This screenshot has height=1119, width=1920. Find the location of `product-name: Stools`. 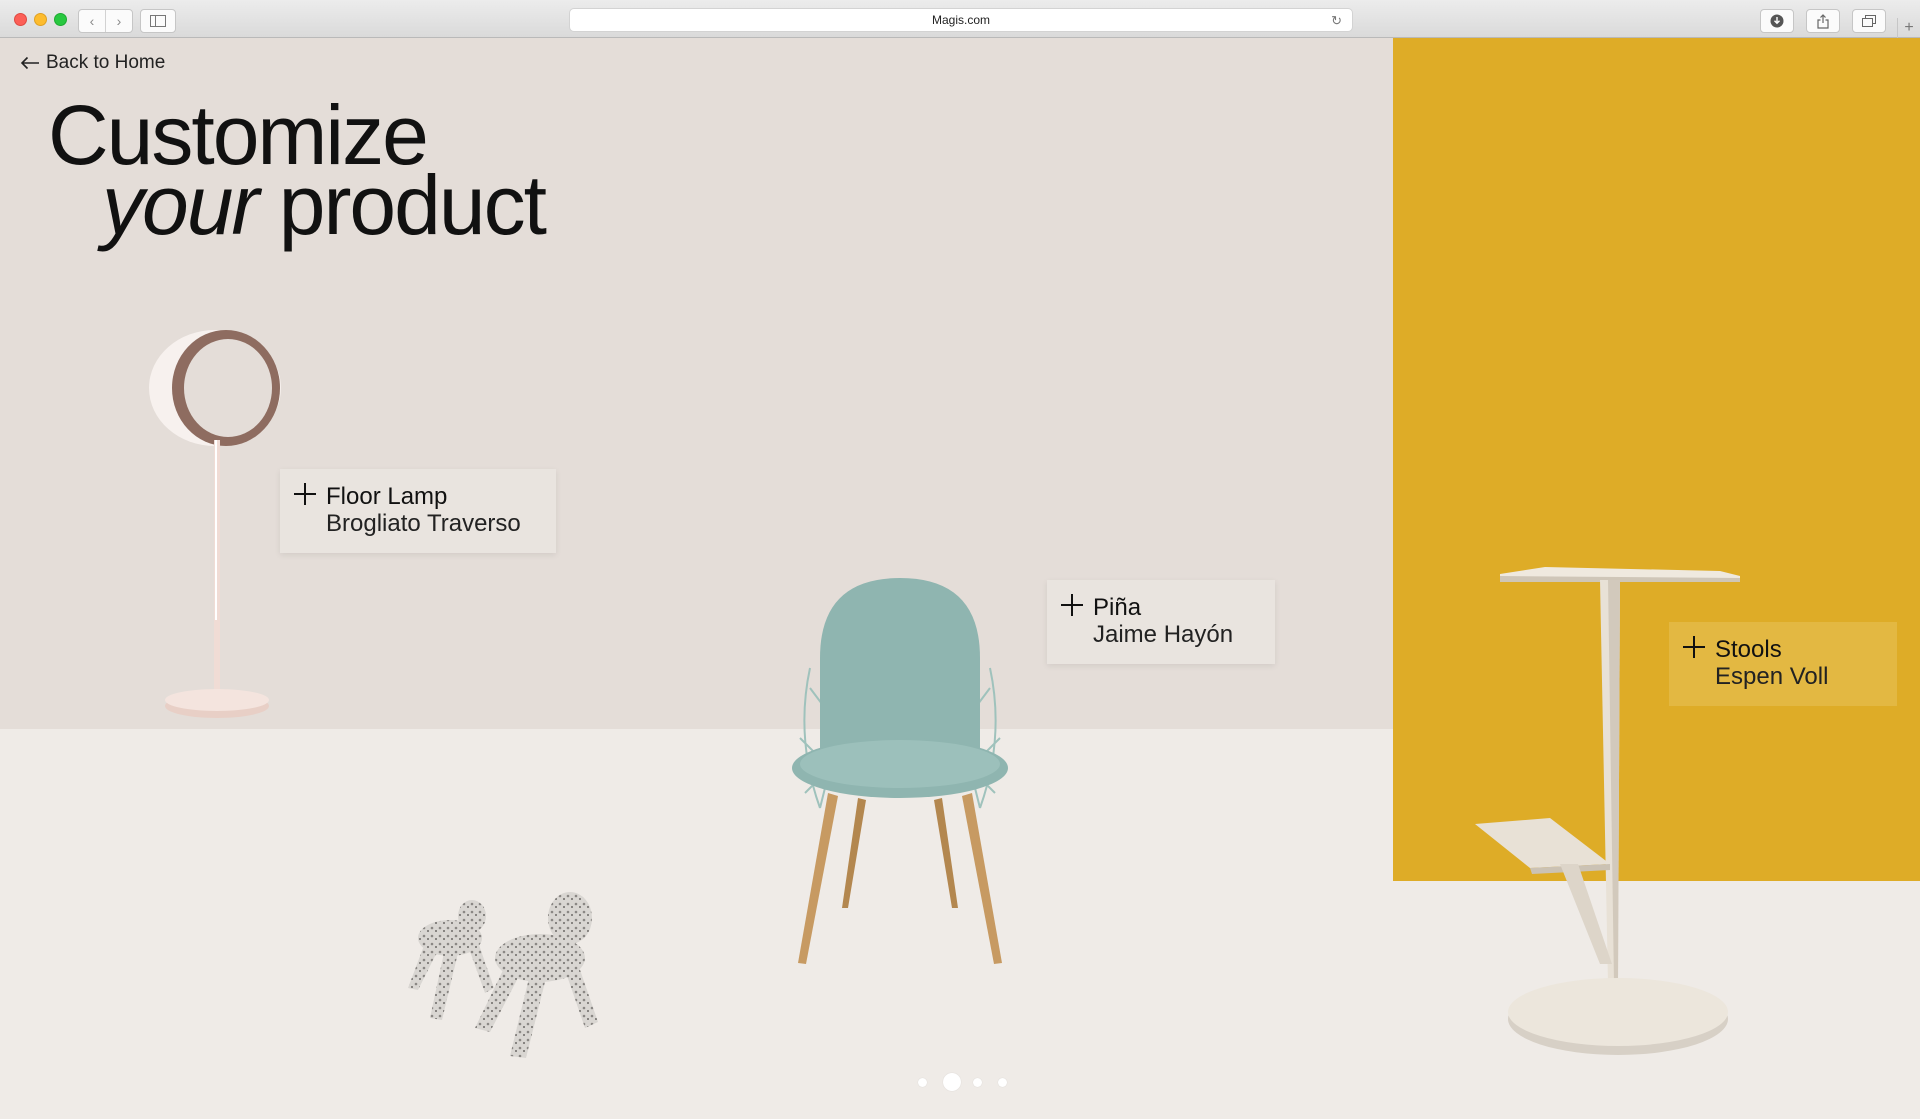

product-name: Stools is located at coordinates (1748, 649).